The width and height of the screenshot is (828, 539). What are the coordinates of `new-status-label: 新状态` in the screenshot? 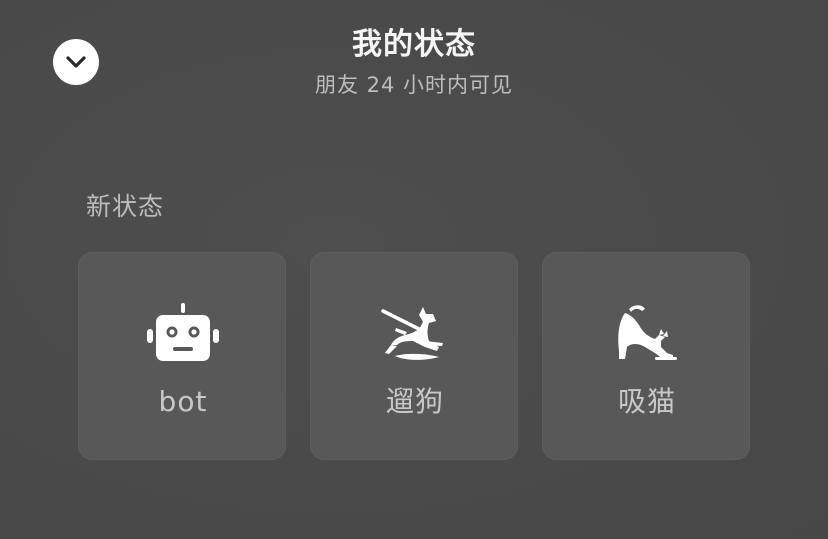 It's located at (125, 206).